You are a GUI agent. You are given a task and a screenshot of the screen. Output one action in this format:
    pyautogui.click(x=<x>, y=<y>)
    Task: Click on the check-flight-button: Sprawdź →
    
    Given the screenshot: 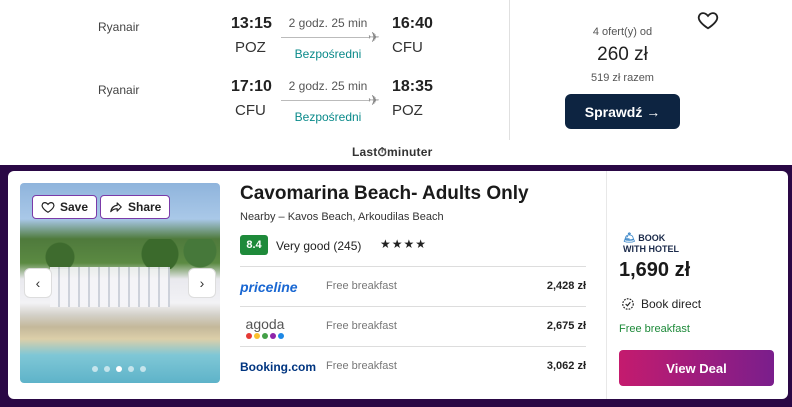 What is the action you would take?
    pyautogui.click(x=622, y=111)
    